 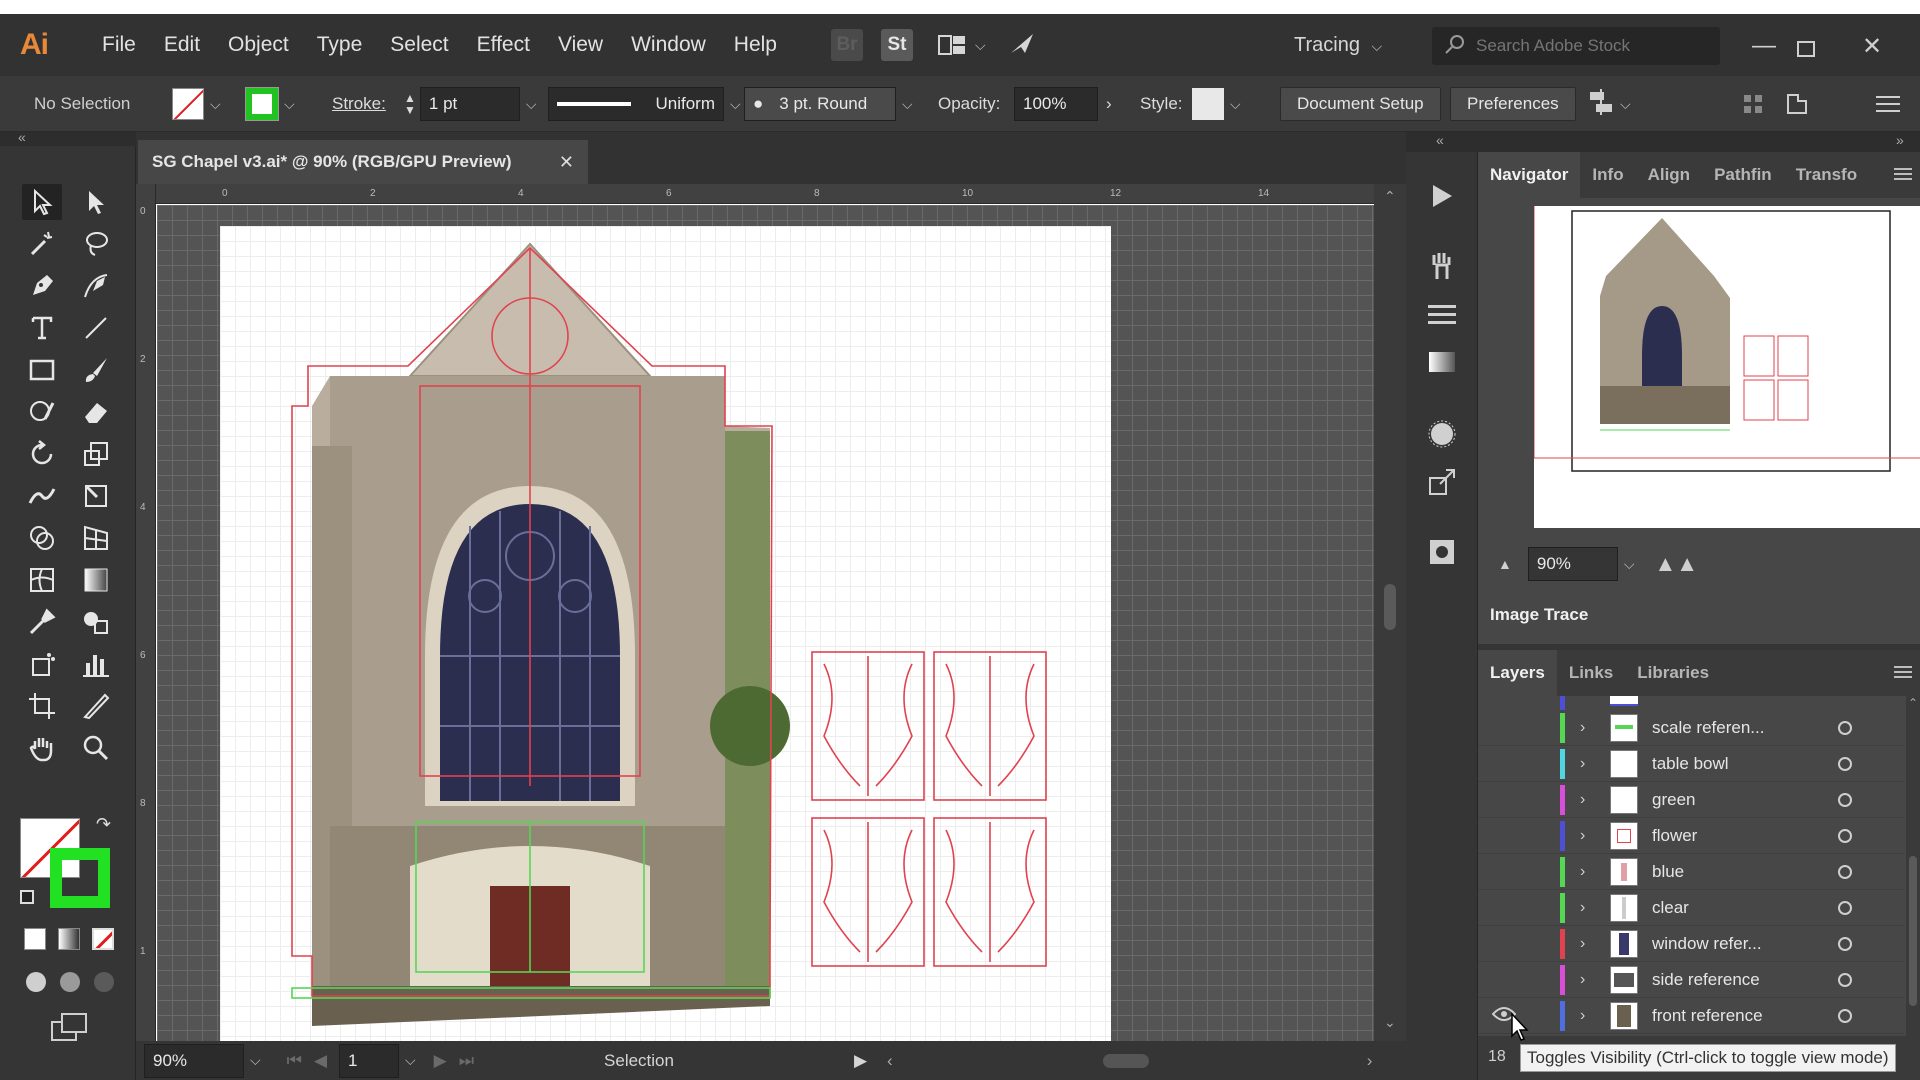 I want to click on bridge-button: Br, so click(x=847, y=45).